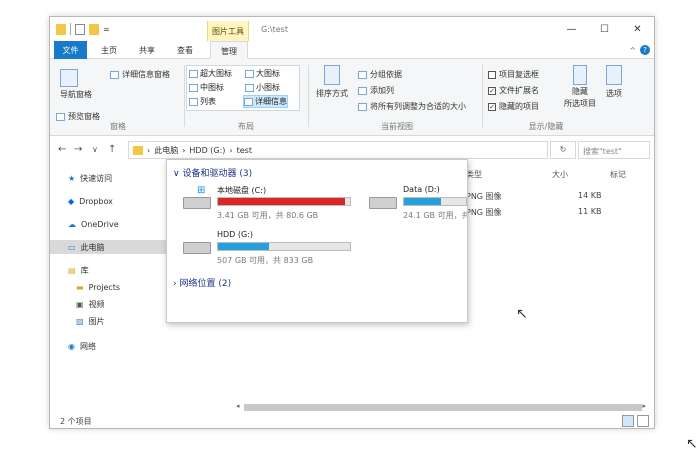 The height and width of the screenshot is (456, 700). What do you see at coordinates (243, 88) in the screenshot?
I see `layout-gallery: 超大图标 大图标 中图标 小图标 列表 详细信息` at bounding box center [243, 88].